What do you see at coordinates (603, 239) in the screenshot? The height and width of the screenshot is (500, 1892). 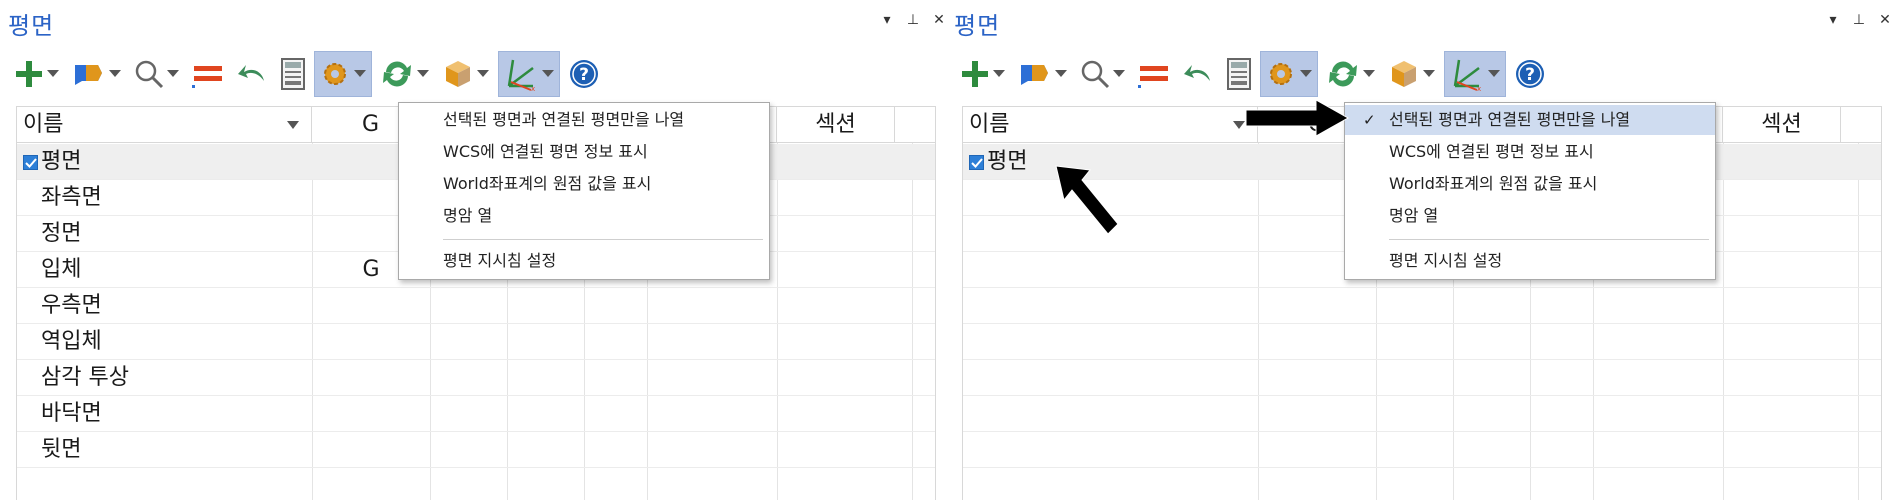 I see `menu-separator` at bounding box center [603, 239].